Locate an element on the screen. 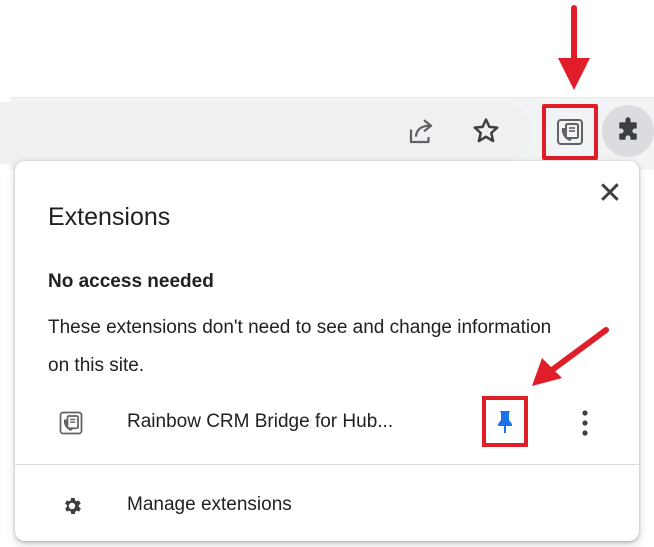  pin-extension-button is located at coordinates (505, 421).